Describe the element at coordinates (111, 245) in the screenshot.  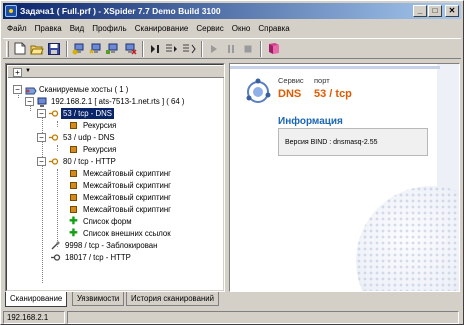
I see `tree-item-label: 9998 / tcp - Заблокирован` at that location.